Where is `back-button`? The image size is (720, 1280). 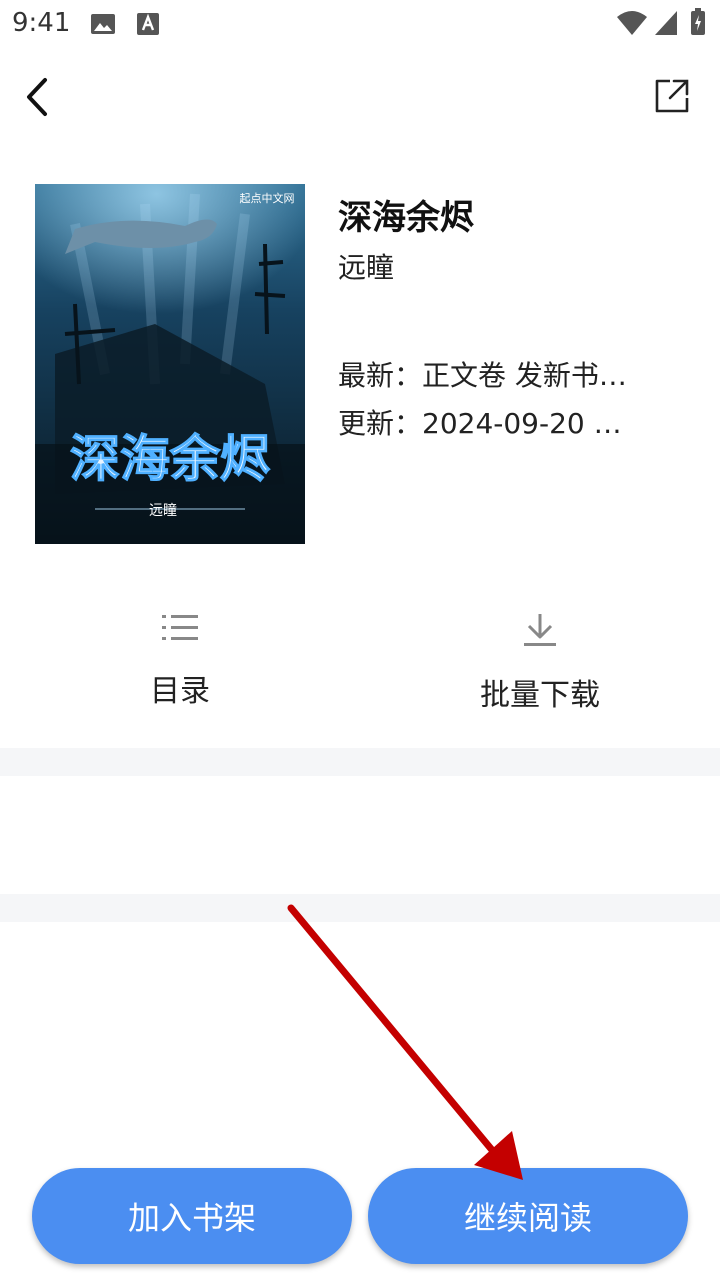
back-button is located at coordinates (38, 97).